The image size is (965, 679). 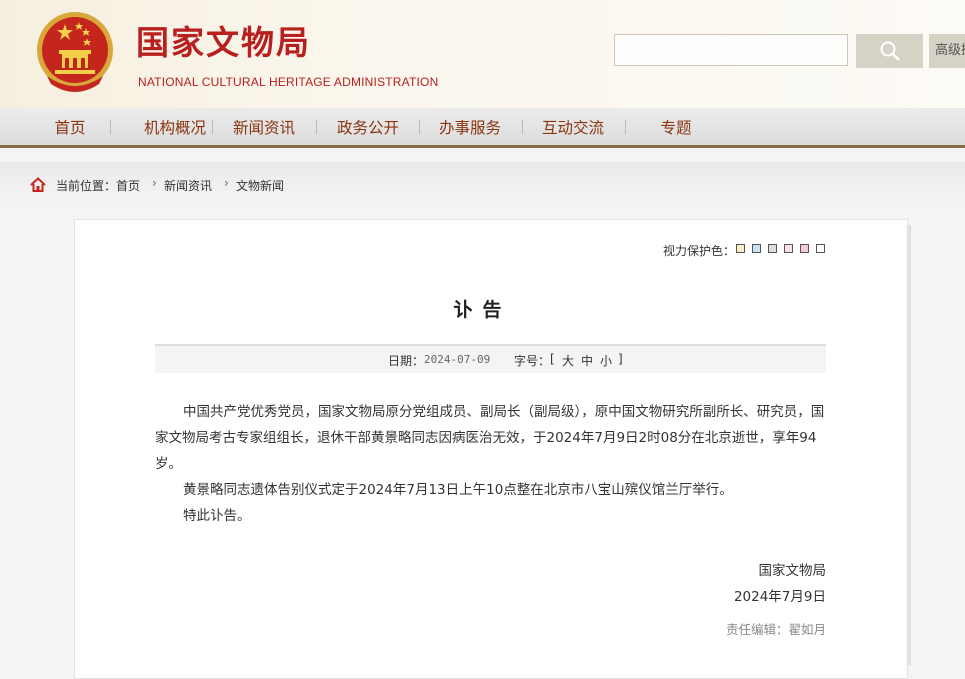 What do you see at coordinates (792, 571) in the screenshot?
I see `signature-organization: 国家文物局` at bounding box center [792, 571].